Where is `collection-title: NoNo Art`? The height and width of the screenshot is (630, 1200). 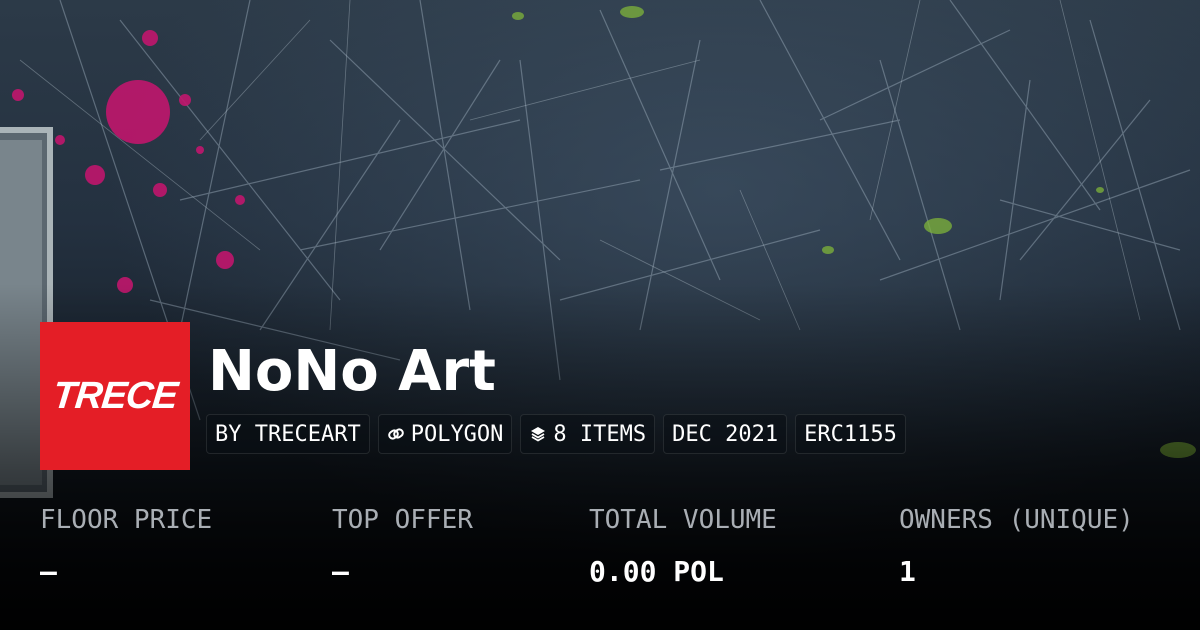
collection-title: NoNo Art is located at coordinates (352, 371).